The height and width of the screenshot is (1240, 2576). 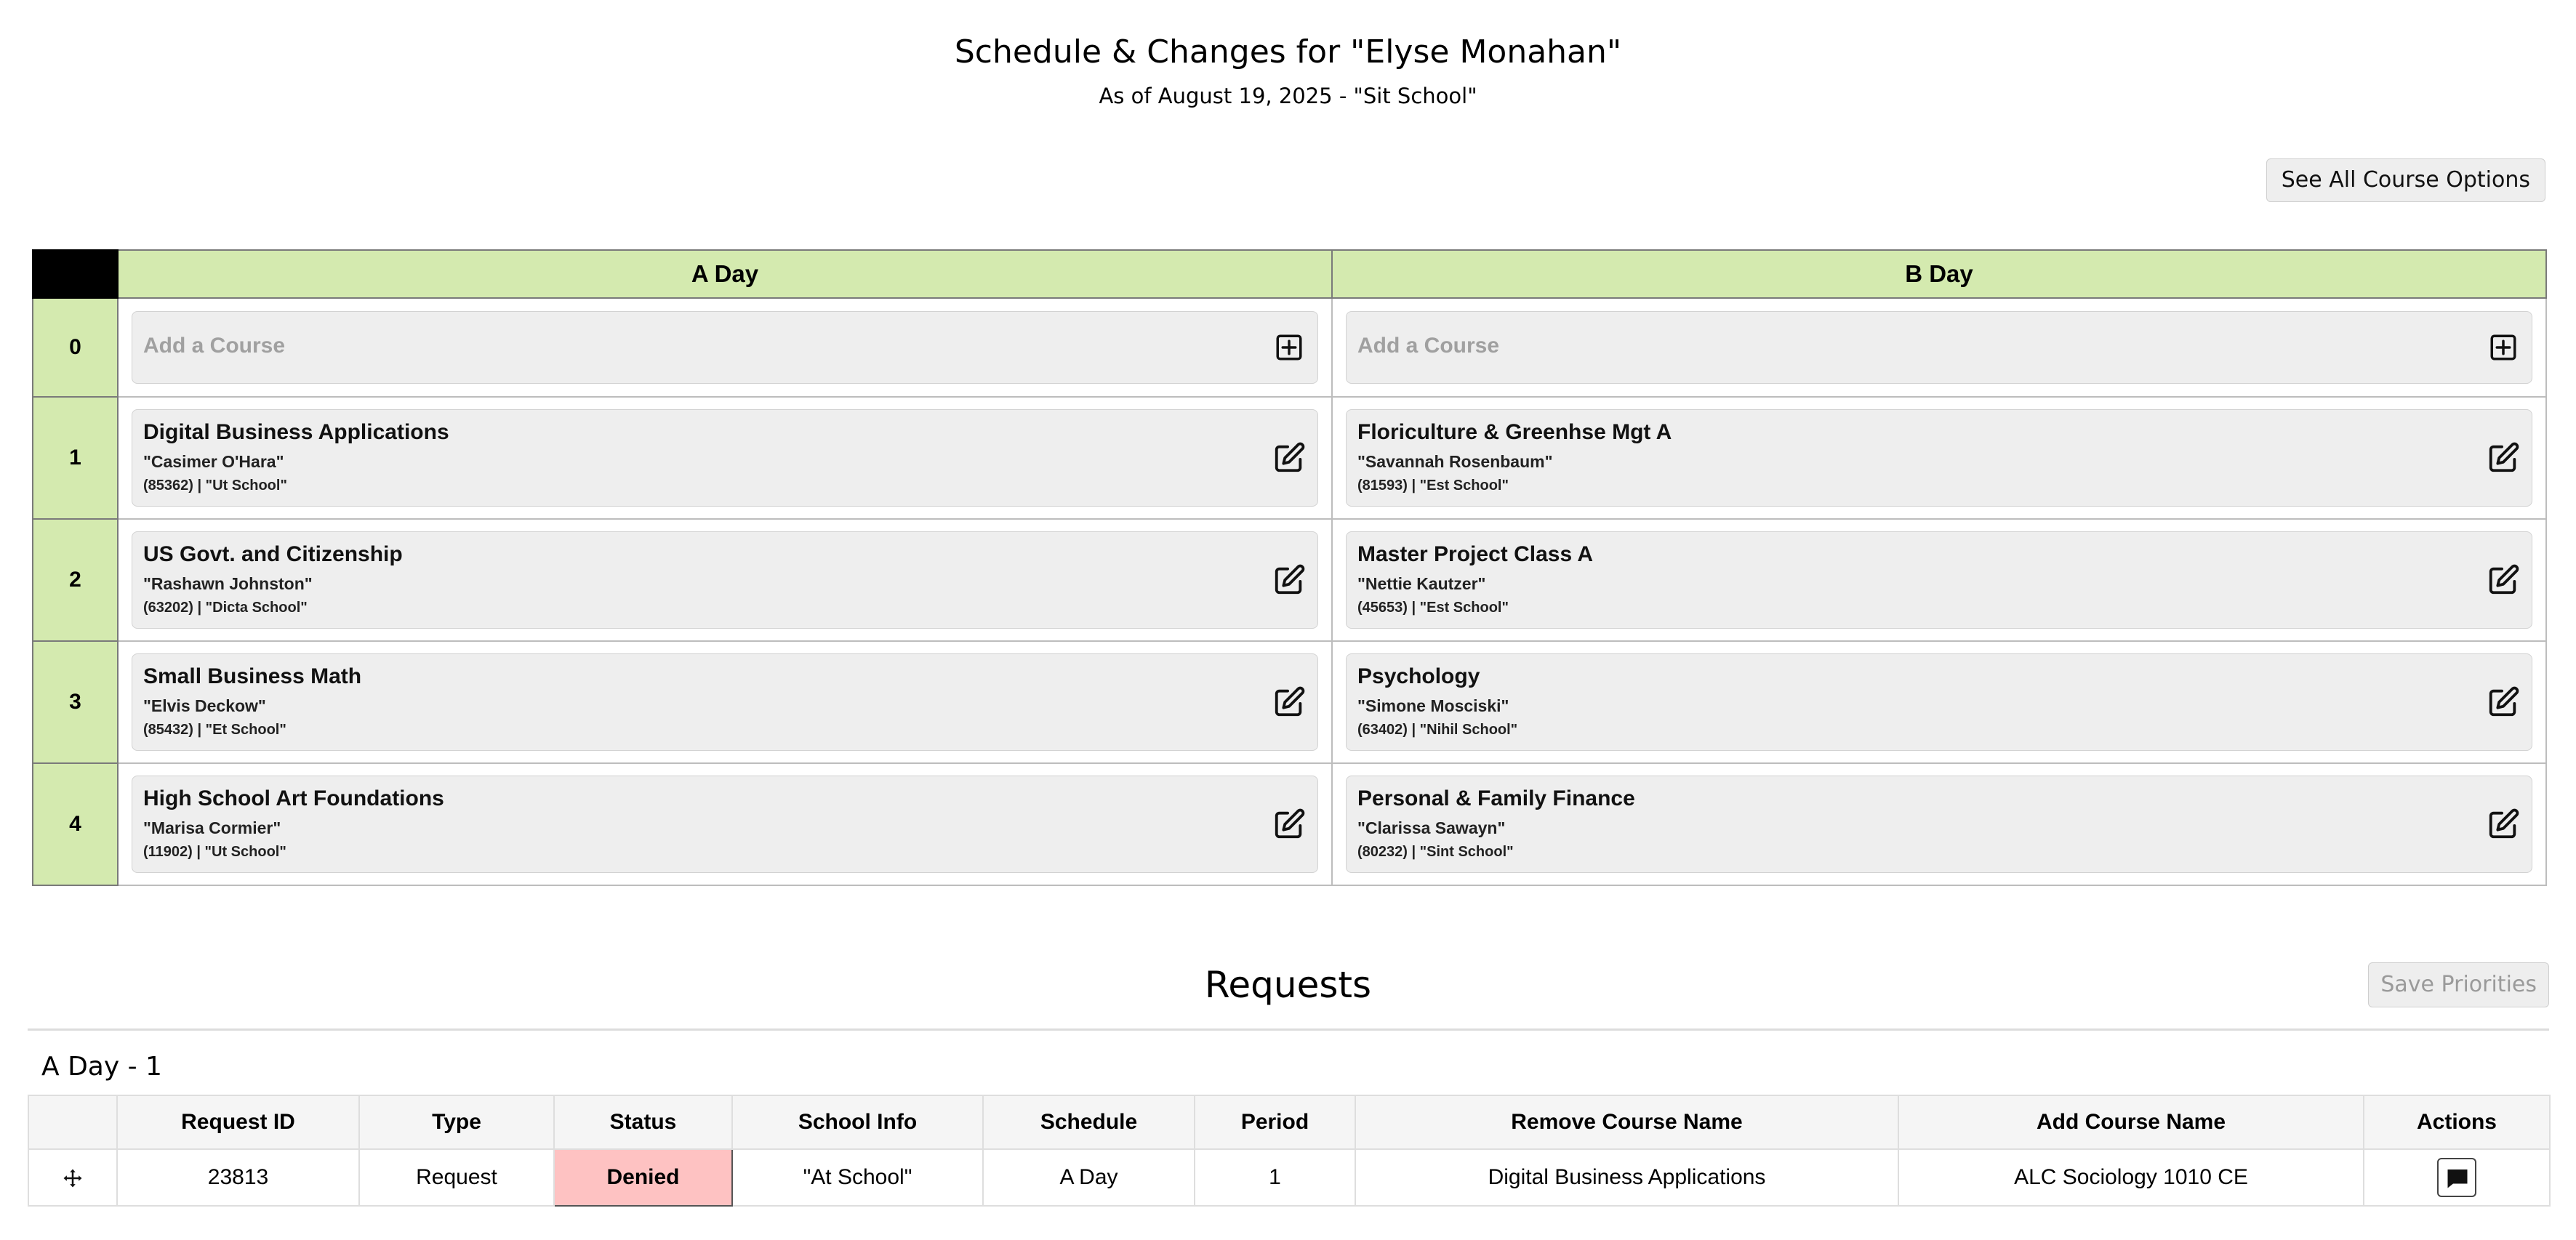 I want to click on period-label: 0, so click(x=76, y=347).